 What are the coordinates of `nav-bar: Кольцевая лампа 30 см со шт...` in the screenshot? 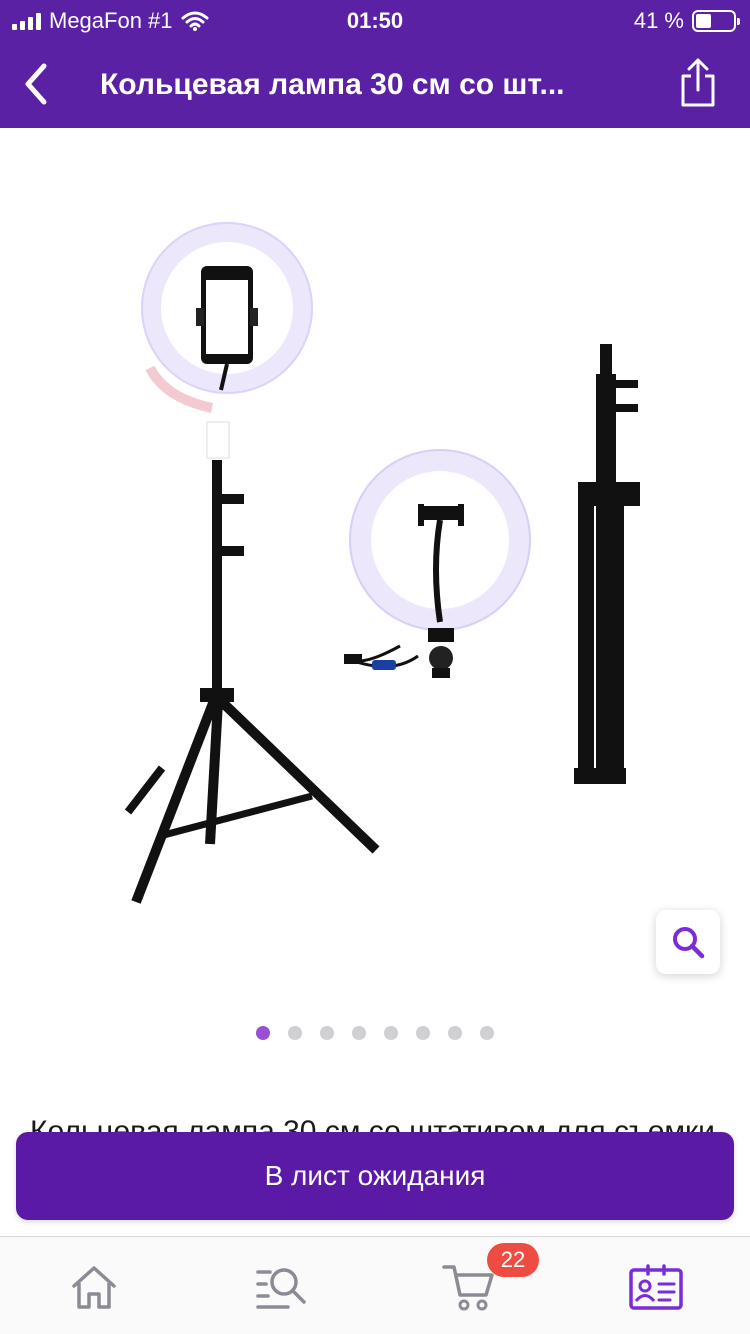 It's located at (375, 84).